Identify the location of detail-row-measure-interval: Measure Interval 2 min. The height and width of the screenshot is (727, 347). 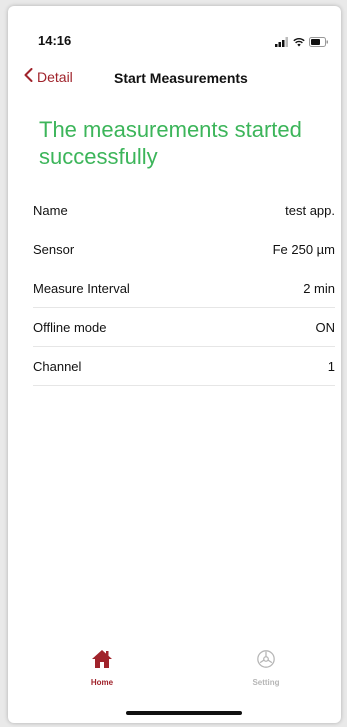
(184, 288).